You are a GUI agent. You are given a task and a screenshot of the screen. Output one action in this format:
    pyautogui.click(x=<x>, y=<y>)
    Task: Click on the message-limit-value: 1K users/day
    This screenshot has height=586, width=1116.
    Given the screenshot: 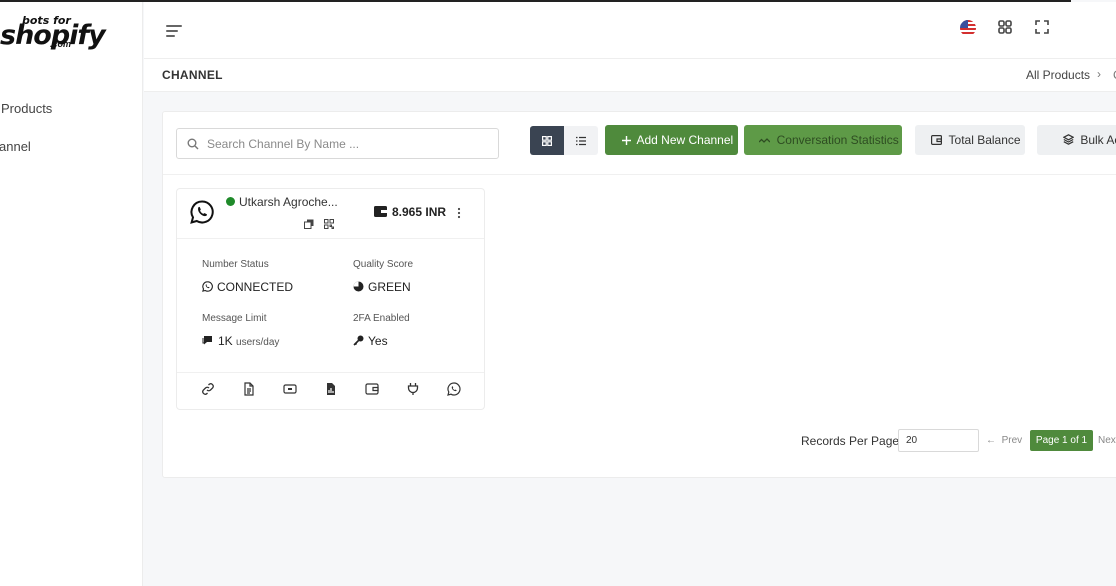 What is the action you would take?
    pyautogui.click(x=240, y=341)
    